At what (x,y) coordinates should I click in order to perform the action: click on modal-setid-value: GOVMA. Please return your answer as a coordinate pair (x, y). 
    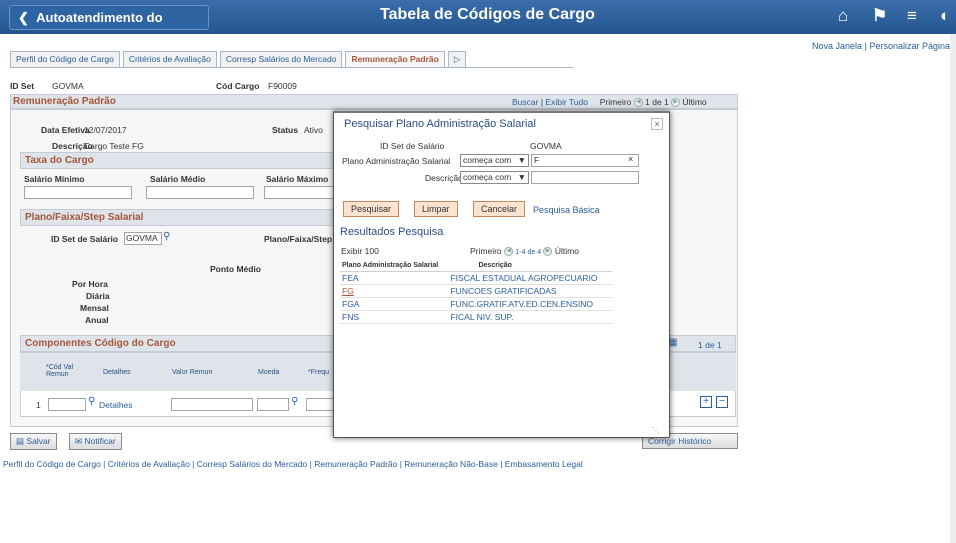
    Looking at the image, I should click on (546, 146).